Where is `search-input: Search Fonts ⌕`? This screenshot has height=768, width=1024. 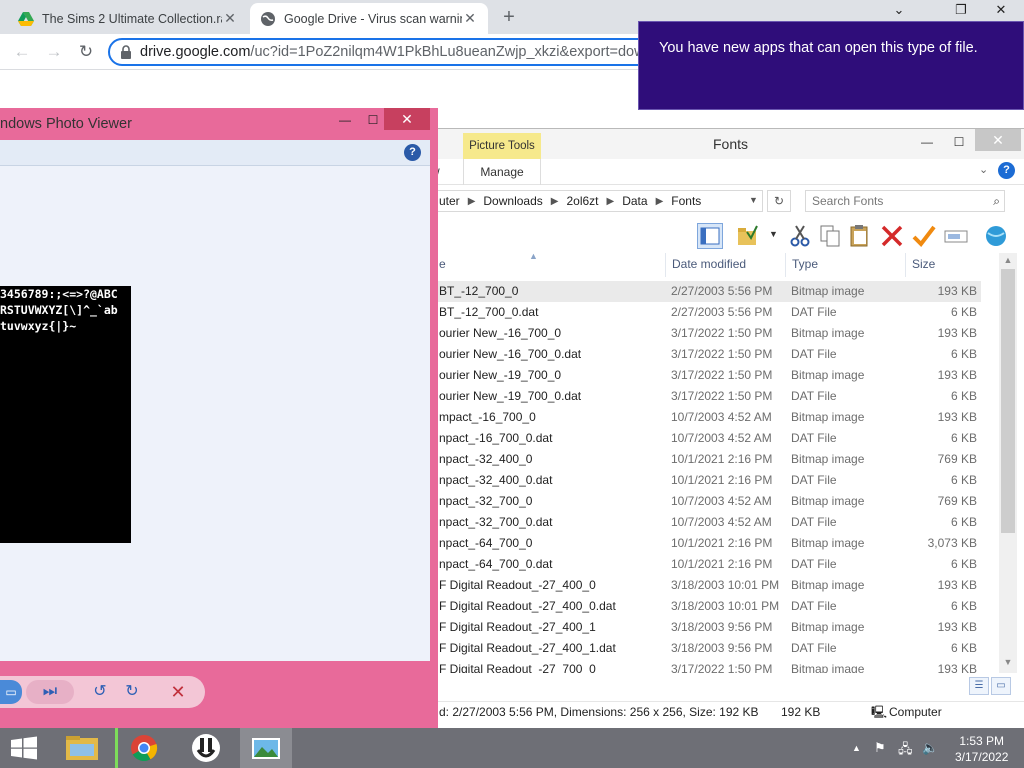
search-input: Search Fonts ⌕ is located at coordinates (905, 201).